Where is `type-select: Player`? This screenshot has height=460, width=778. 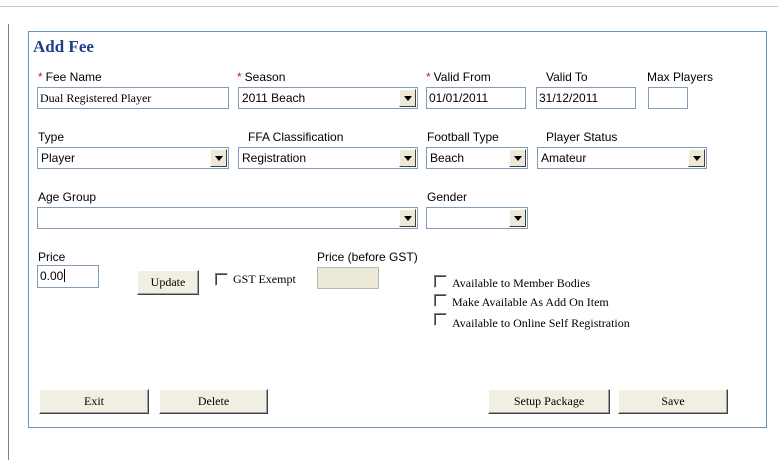 type-select: Player is located at coordinates (133, 158).